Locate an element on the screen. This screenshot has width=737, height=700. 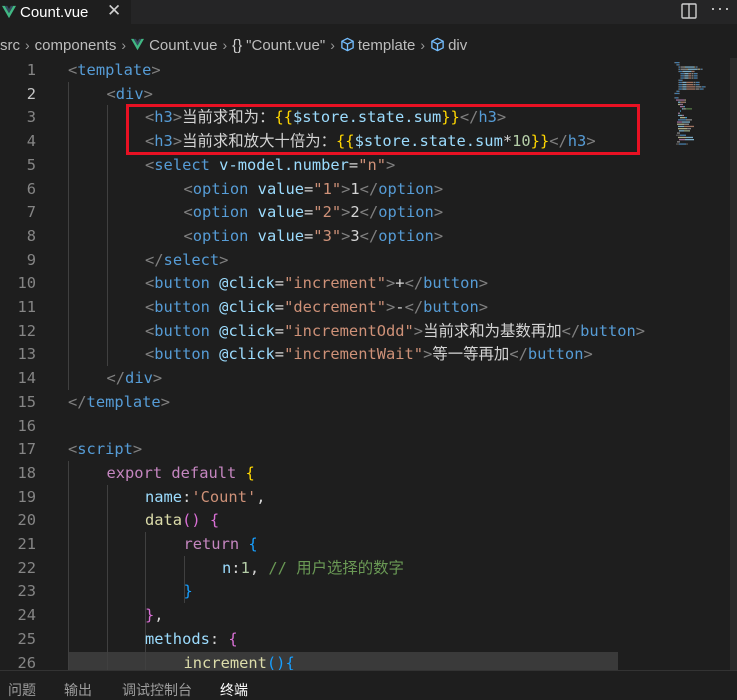
breadcrumb-div: div is located at coordinates (448, 45).